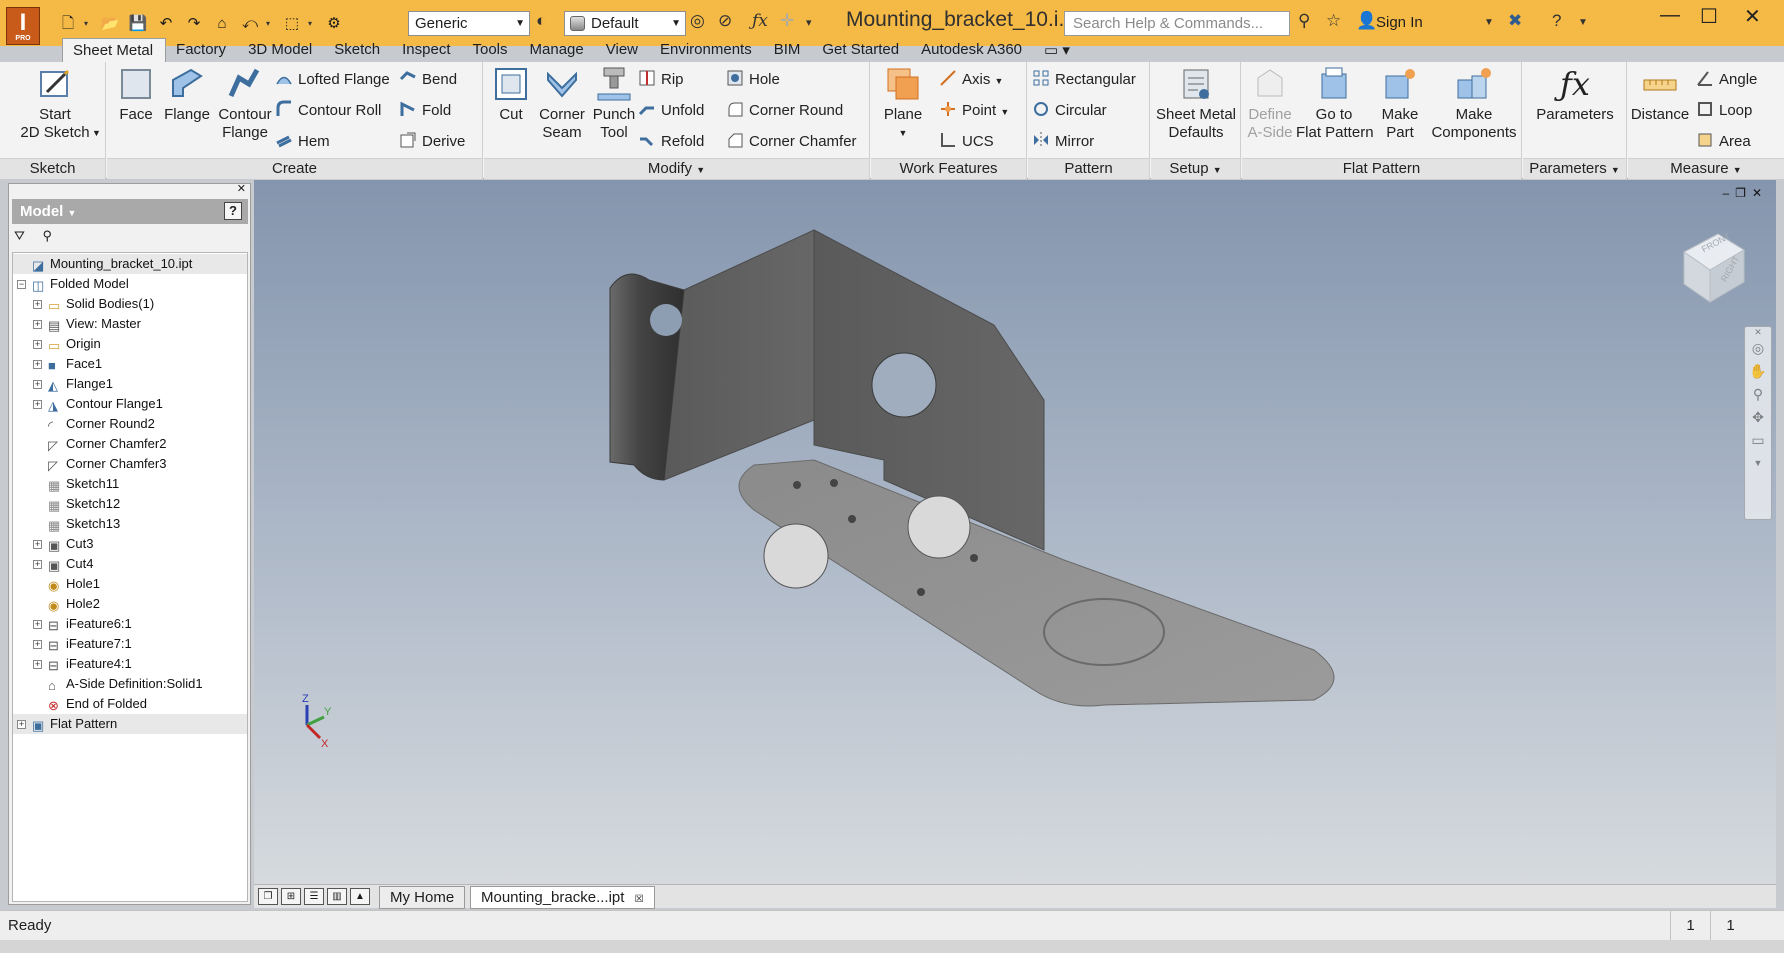  I want to click on fx-icon: ƒx, so click(760, 21).